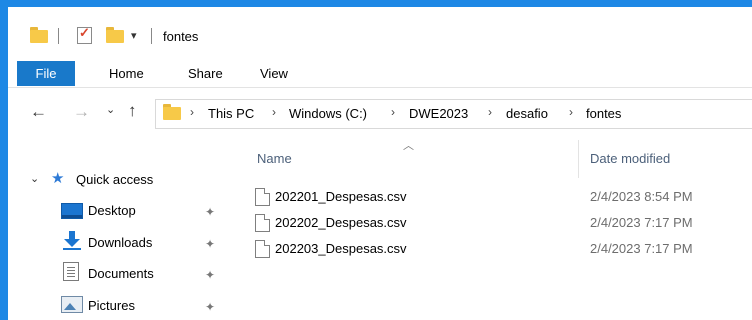 The width and height of the screenshot is (752, 320). Describe the element at coordinates (81, 112) in the screenshot. I see `forward-button: →` at that location.